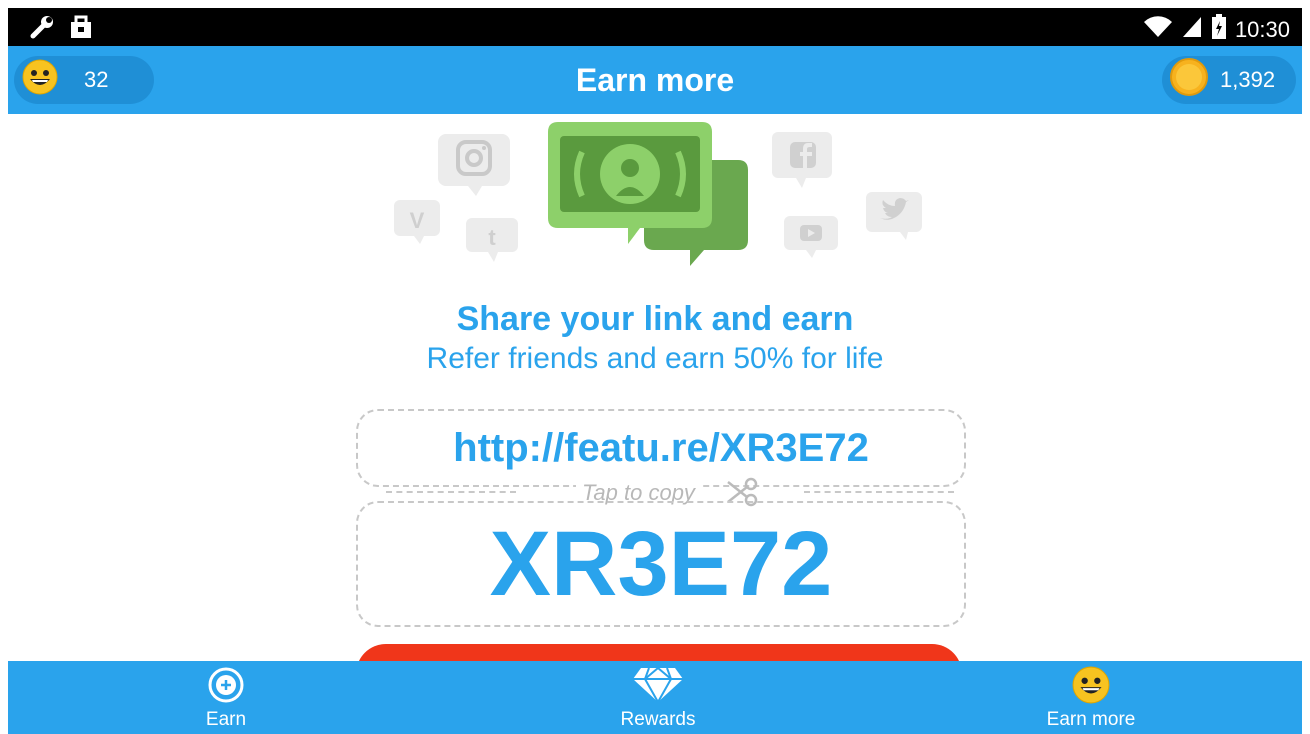 Image resolution: width=1310 pixels, height=734 pixels. Describe the element at coordinates (1091, 688) in the screenshot. I see `smiley-icon` at that location.